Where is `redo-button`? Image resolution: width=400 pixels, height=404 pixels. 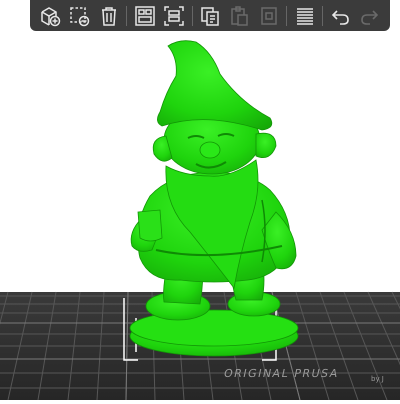
redo-button is located at coordinates (370, 16).